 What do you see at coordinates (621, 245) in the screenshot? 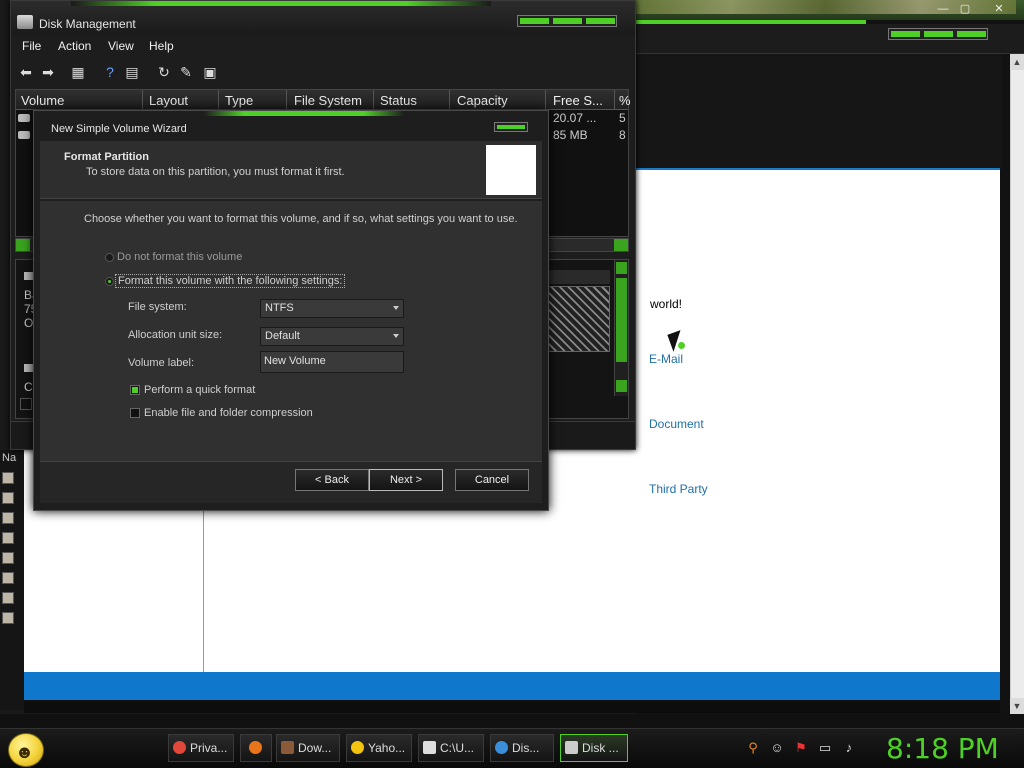
I see `scroll-right-arrow-icon` at bounding box center [621, 245].